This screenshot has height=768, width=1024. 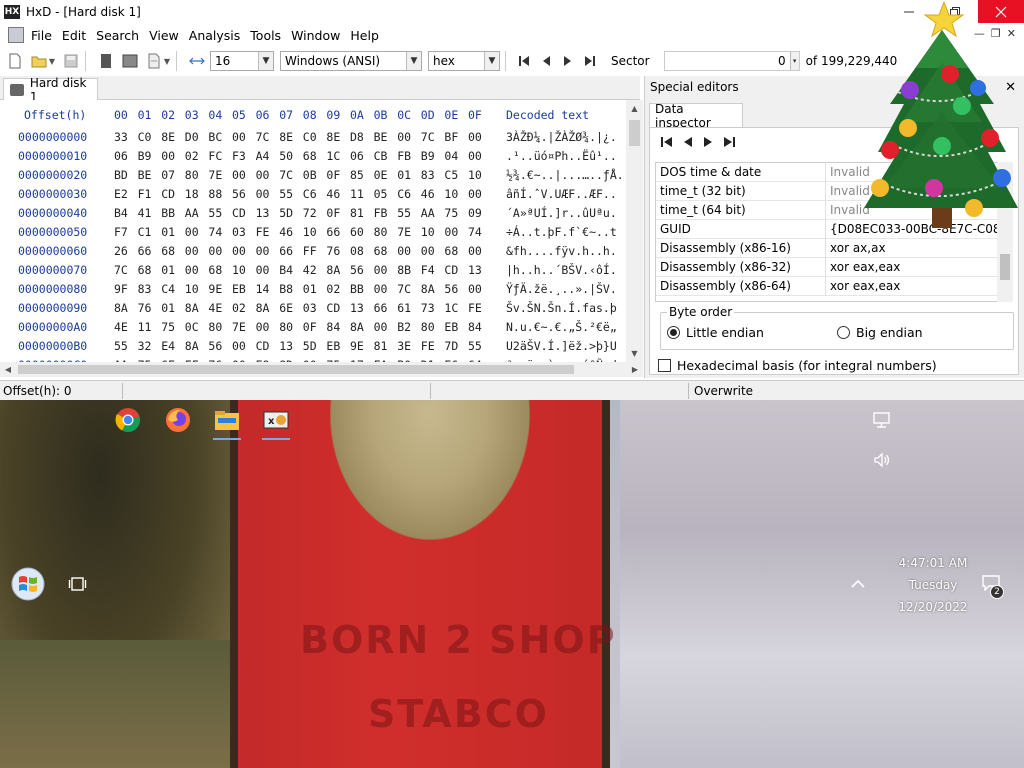 What do you see at coordinates (286, 327) in the screenshot?
I see `hex-byte: 80` at bounding box center [286, 327].